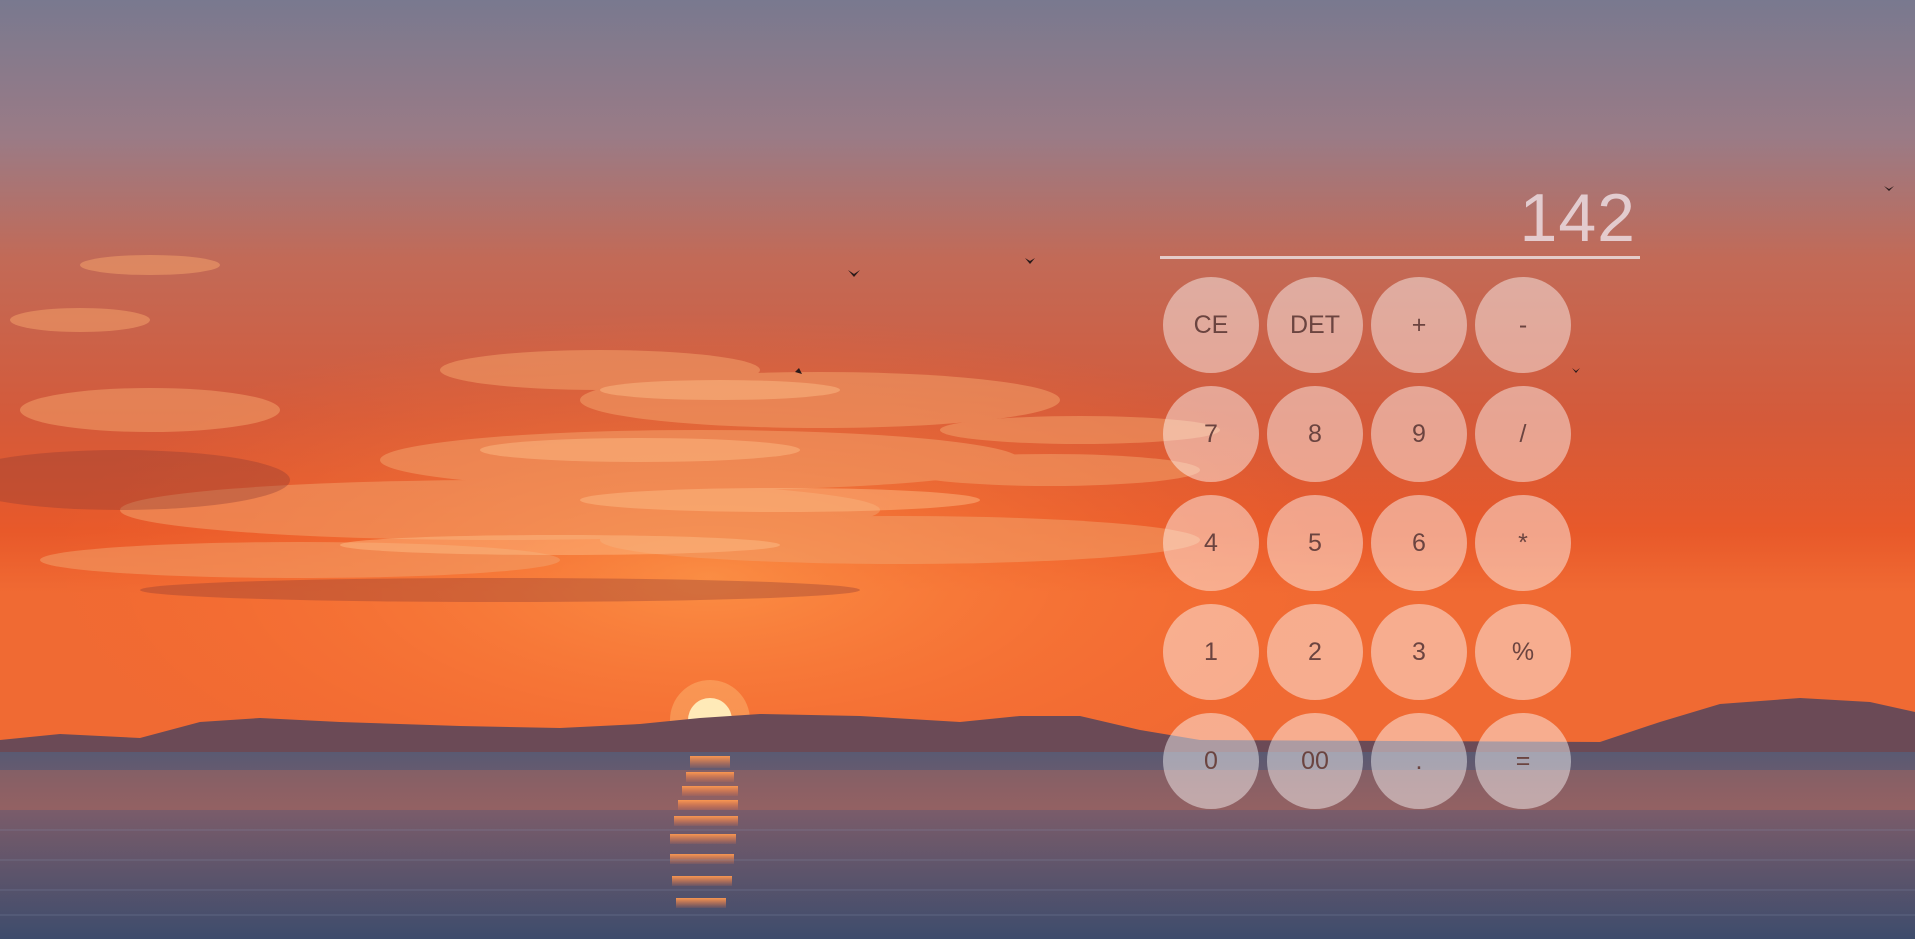 Image resolution: width=1915 pixels, height=939 pixels. Describe the element at coordinates (1419, 652) in the screenshot. I see `digit-3-button: 3` at that location.